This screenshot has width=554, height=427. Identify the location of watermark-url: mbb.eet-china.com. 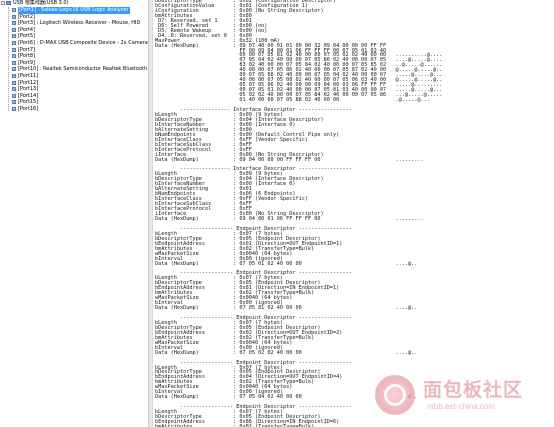
(461, 406).